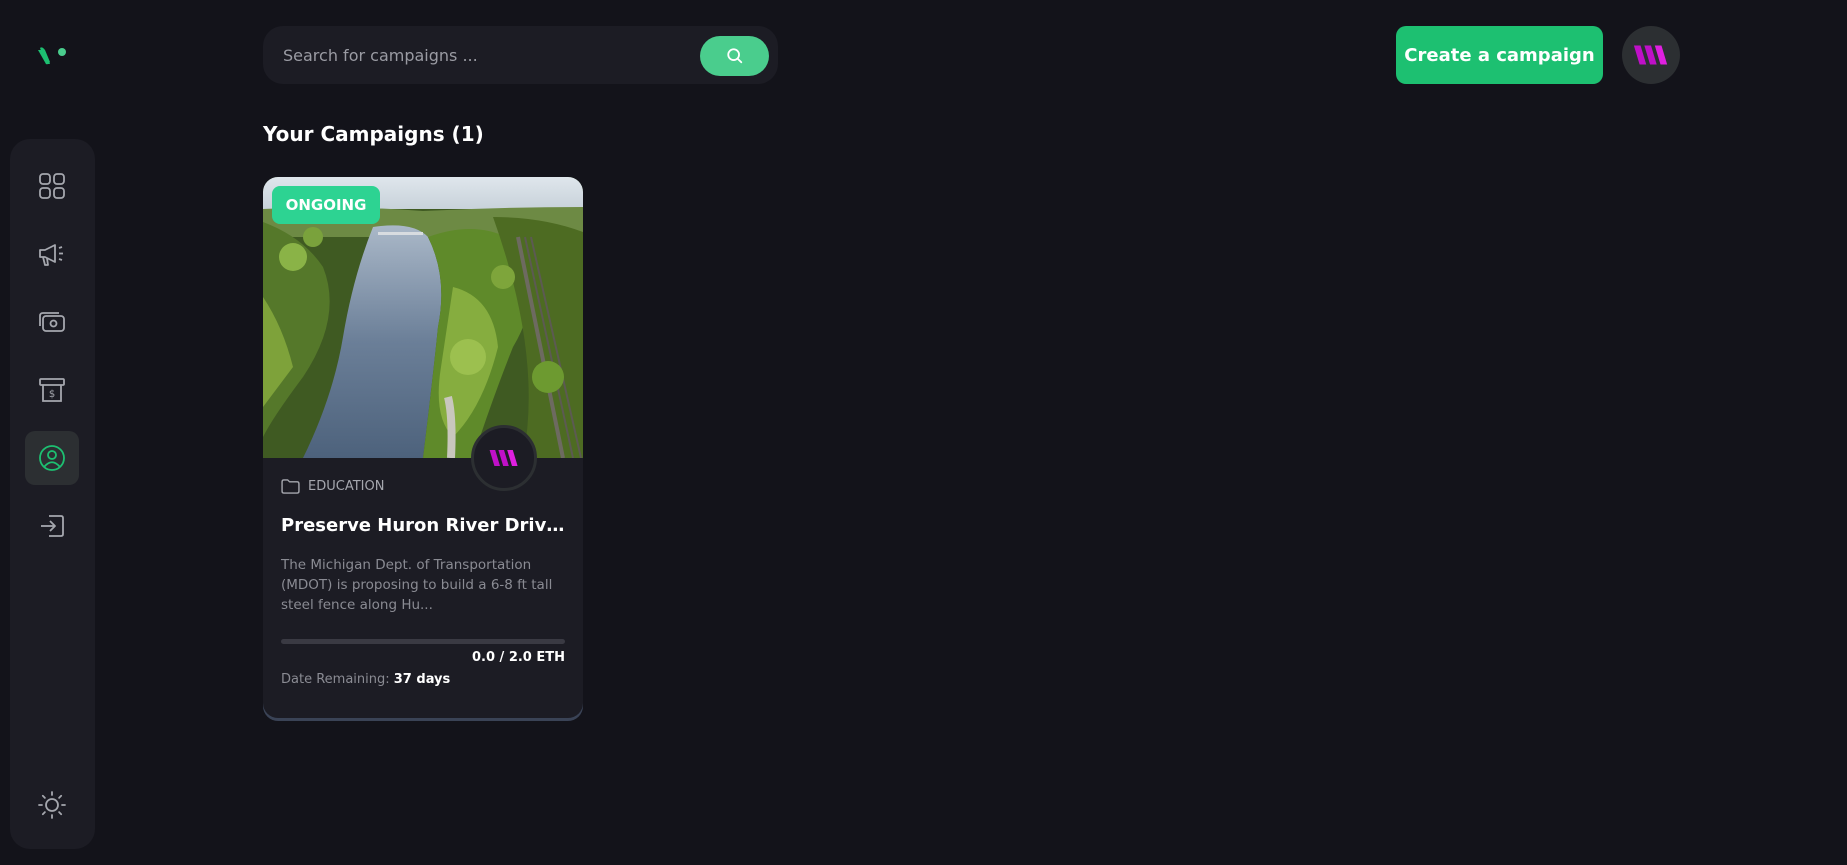 The width and height of the screenshot is (1847, 865). I want to click on create-campaign-button: Create a campaign, so click(1499, 55).